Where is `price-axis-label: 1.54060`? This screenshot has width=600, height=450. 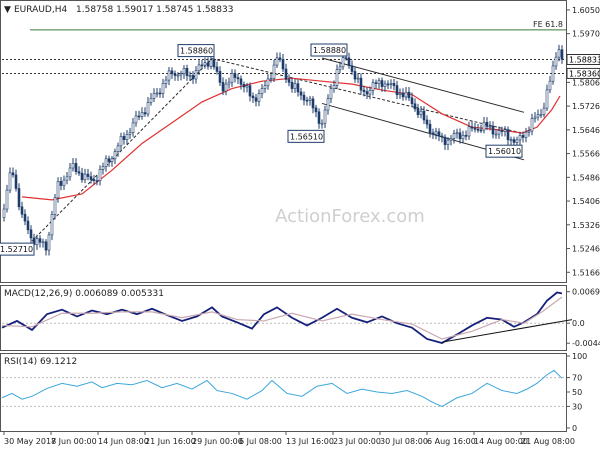 price-axis-label: 1.54060 is located at coordinates (586, 201).